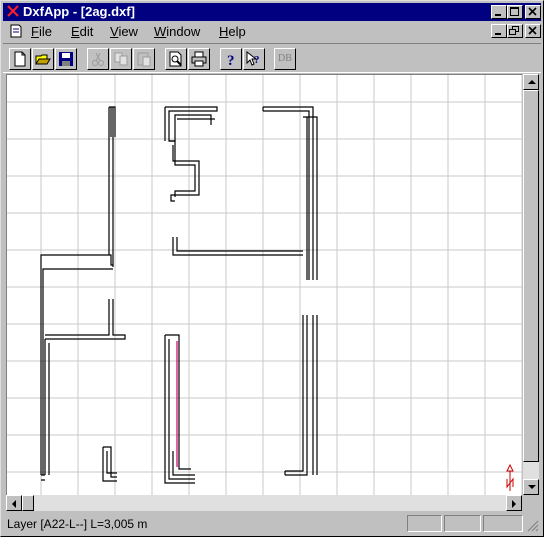 This screenshot has width=544, height=537. I want to click on doc-minimize-button, so click(499, 31).